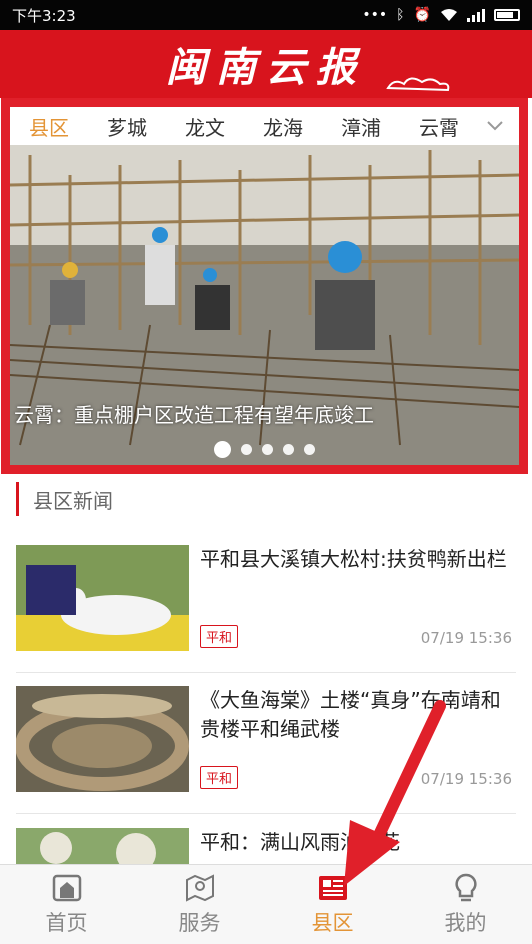 The width and height of the screenshot is (532, 944). I want to click on map-service-icon, so click(200, 888).